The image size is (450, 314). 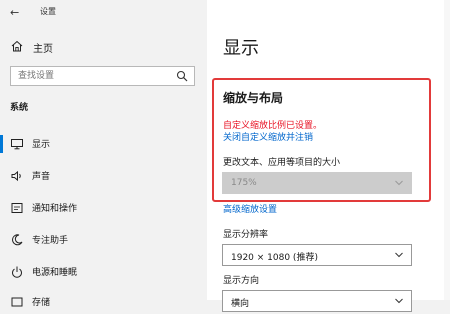 I want to click on search-input, so click(x=94, y=76).